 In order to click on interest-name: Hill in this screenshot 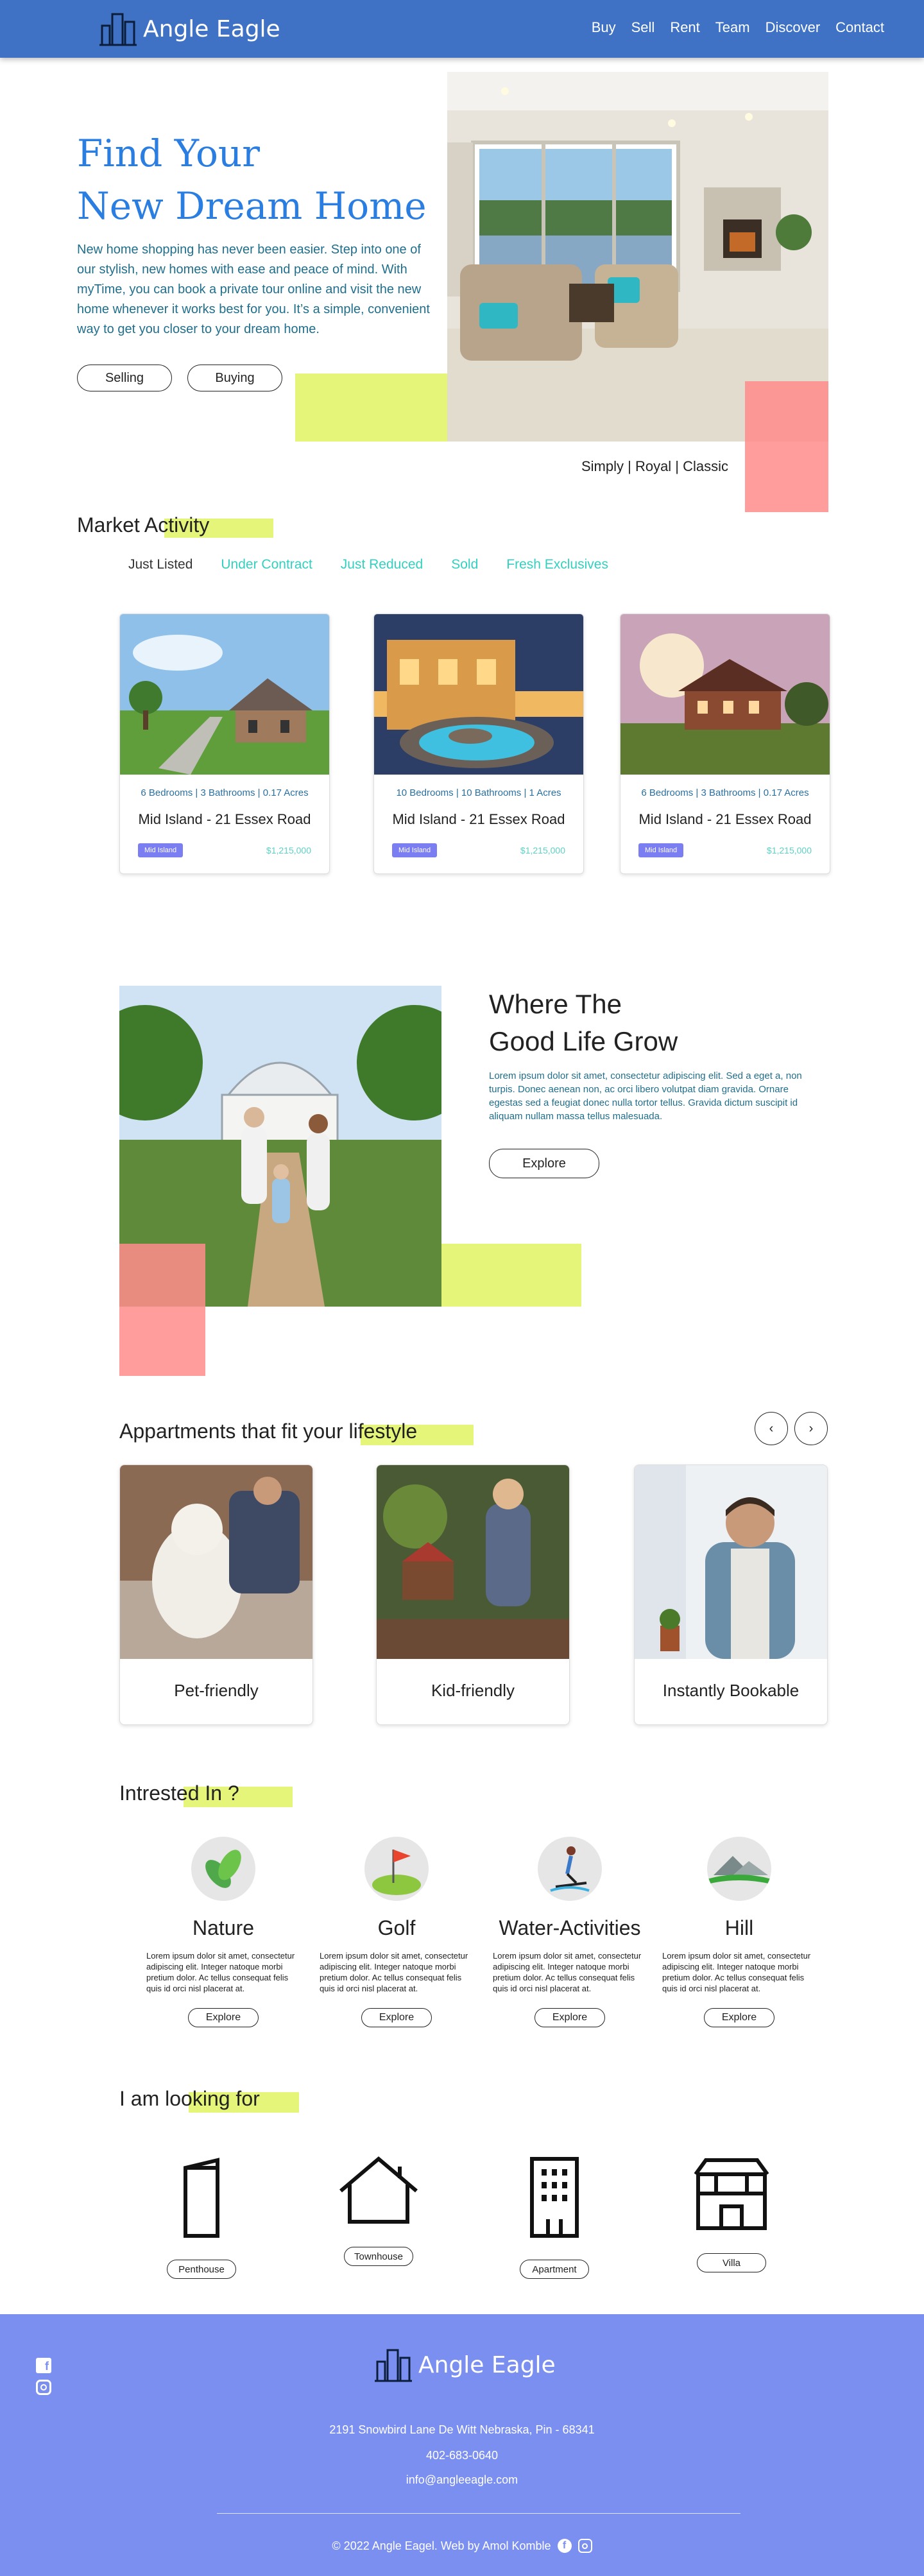, I will do `click(739, 1927)`.